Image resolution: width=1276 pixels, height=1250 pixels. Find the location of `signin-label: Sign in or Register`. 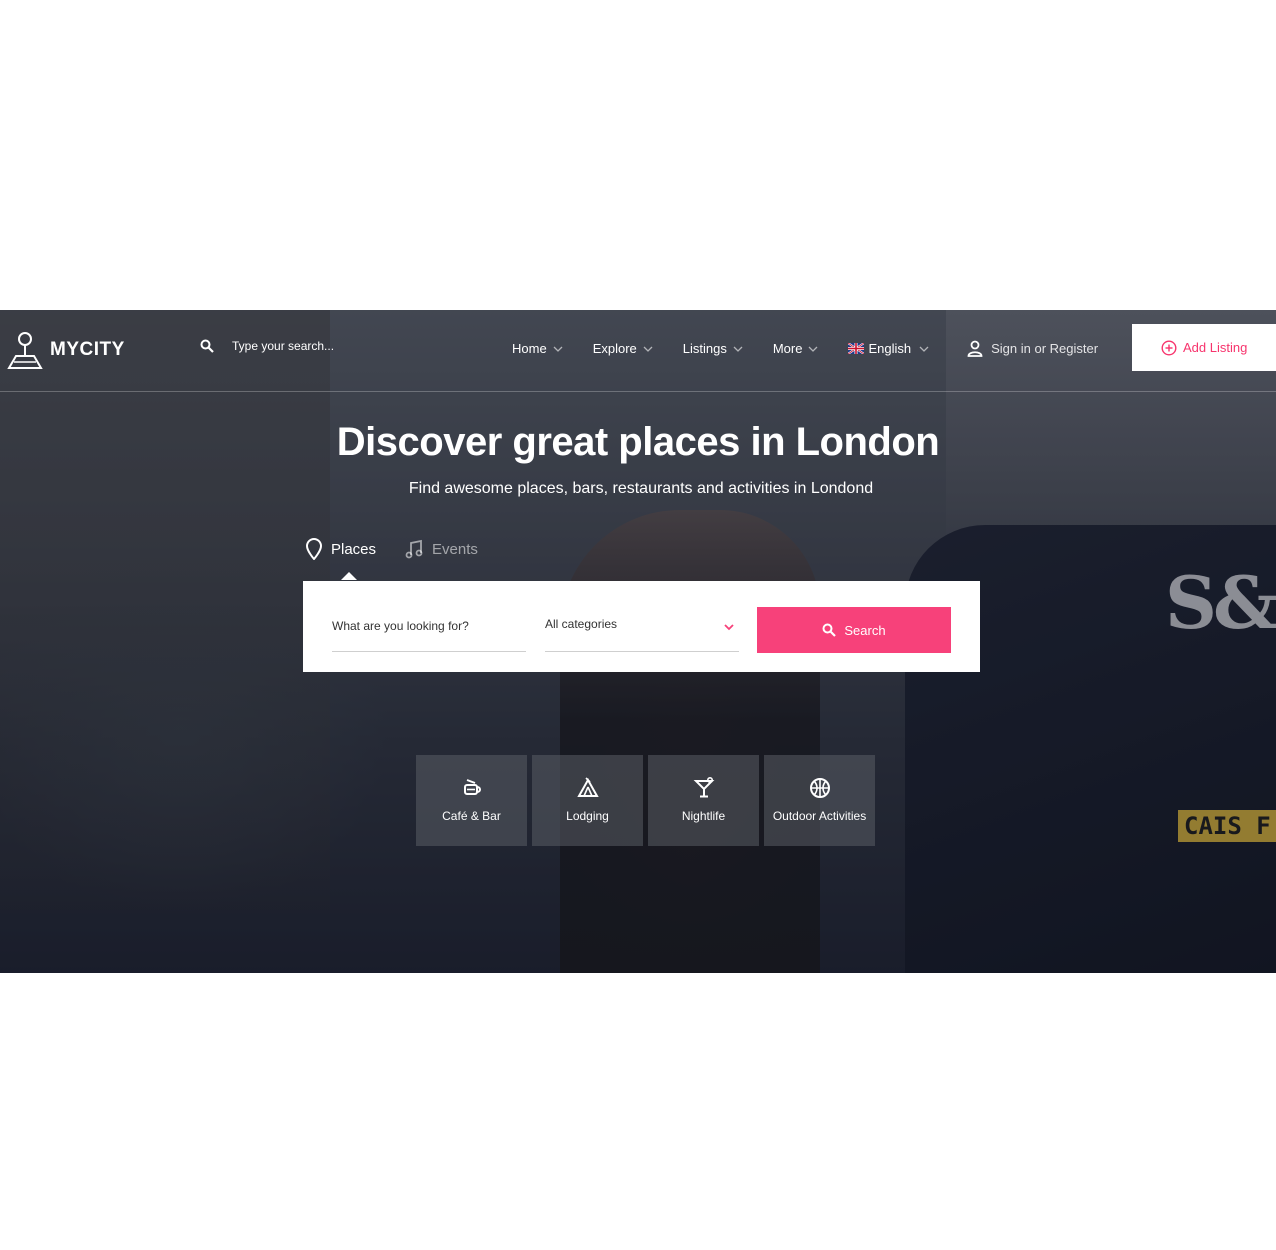

signin-label: Sign in or Register is located at coordinates (1045, 348).